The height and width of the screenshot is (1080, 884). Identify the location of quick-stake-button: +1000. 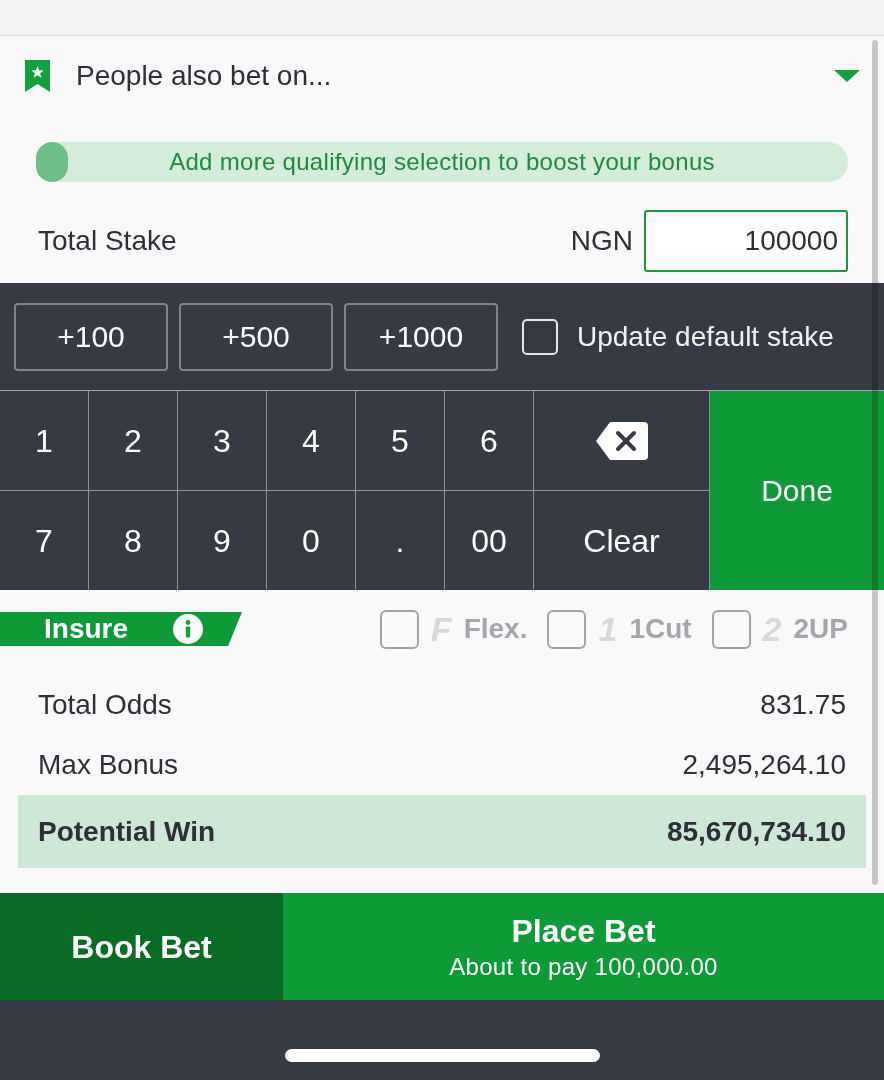
(421, 336).